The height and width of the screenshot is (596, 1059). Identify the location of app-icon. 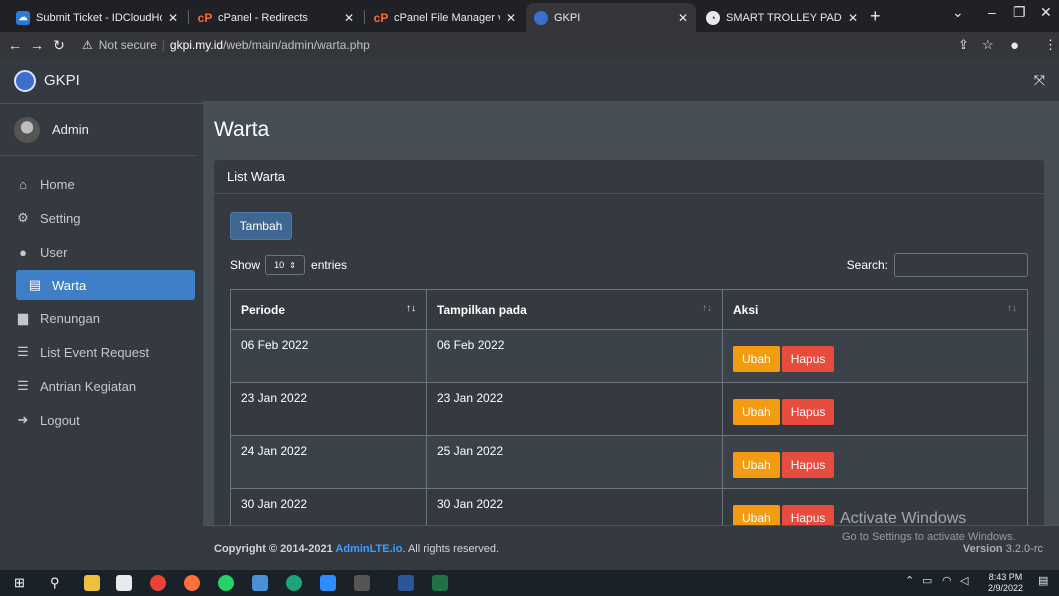
(294, 583).